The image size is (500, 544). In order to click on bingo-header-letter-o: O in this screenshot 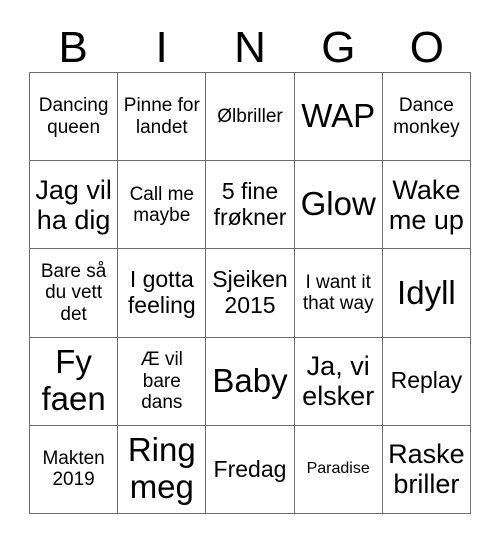, I will do `click(426, 47)`.